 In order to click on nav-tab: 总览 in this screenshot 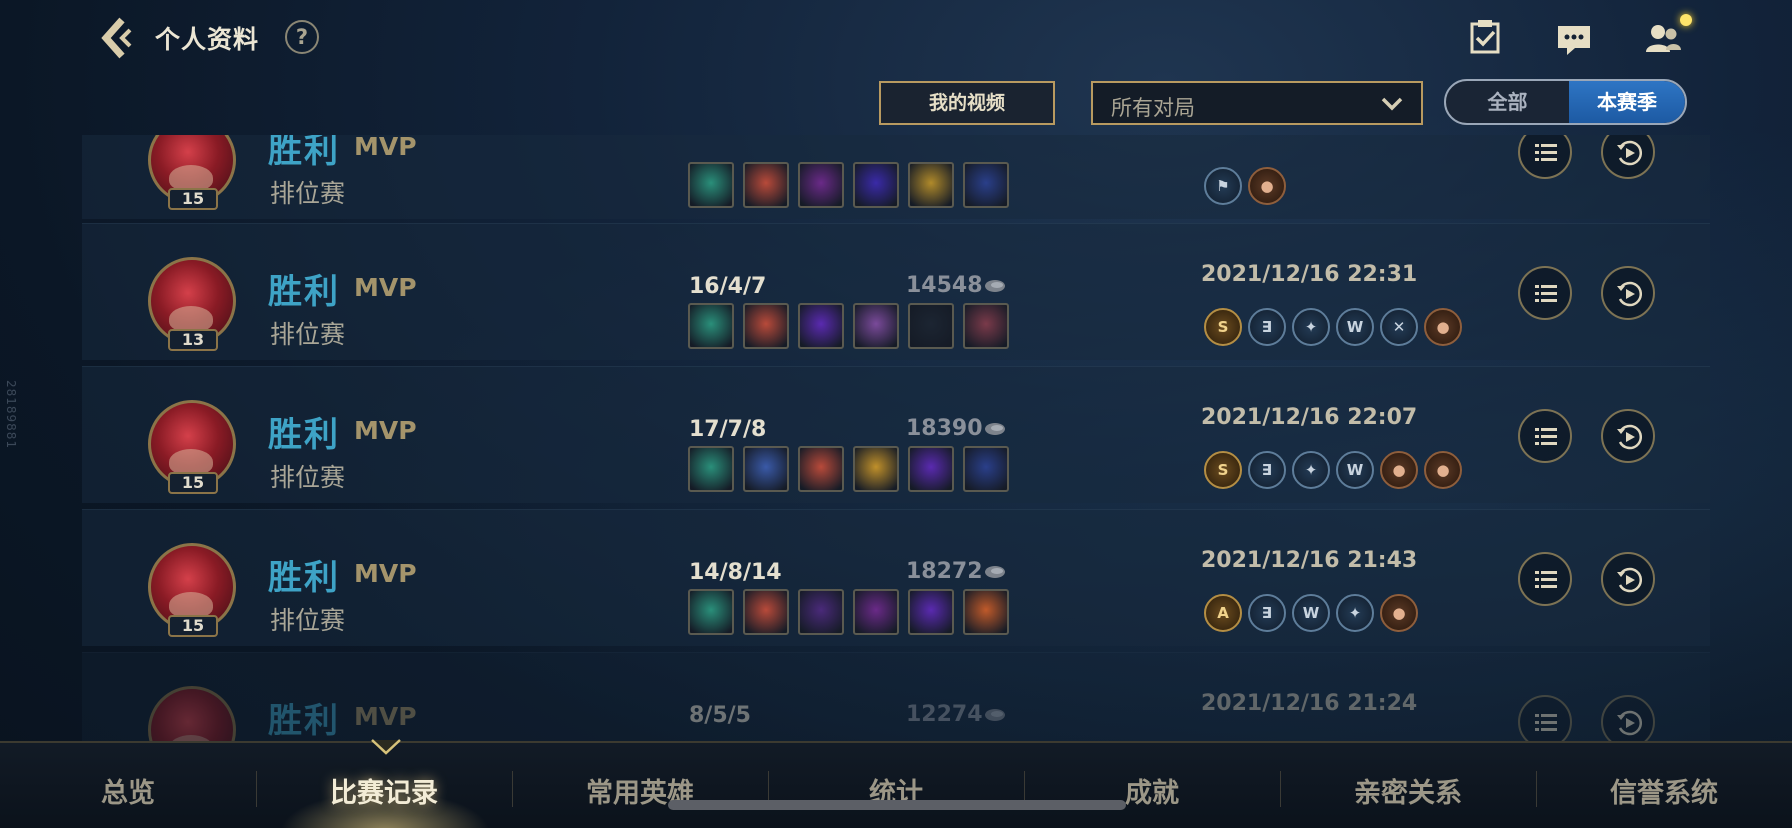, I will do `click(128, 790)`.